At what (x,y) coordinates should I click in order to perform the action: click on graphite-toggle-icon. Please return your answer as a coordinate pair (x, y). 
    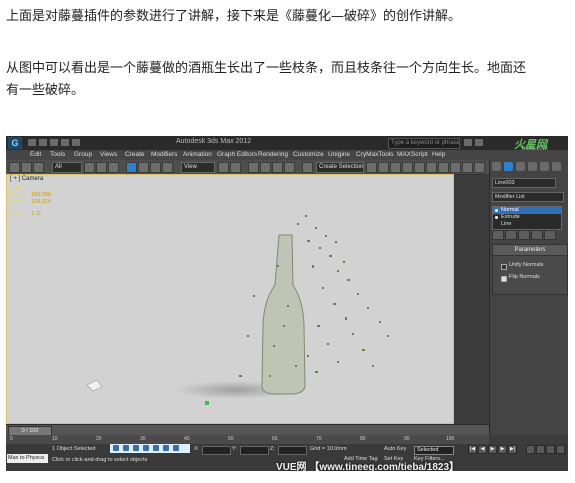
    Looking at the image, I should click on (407, 167).